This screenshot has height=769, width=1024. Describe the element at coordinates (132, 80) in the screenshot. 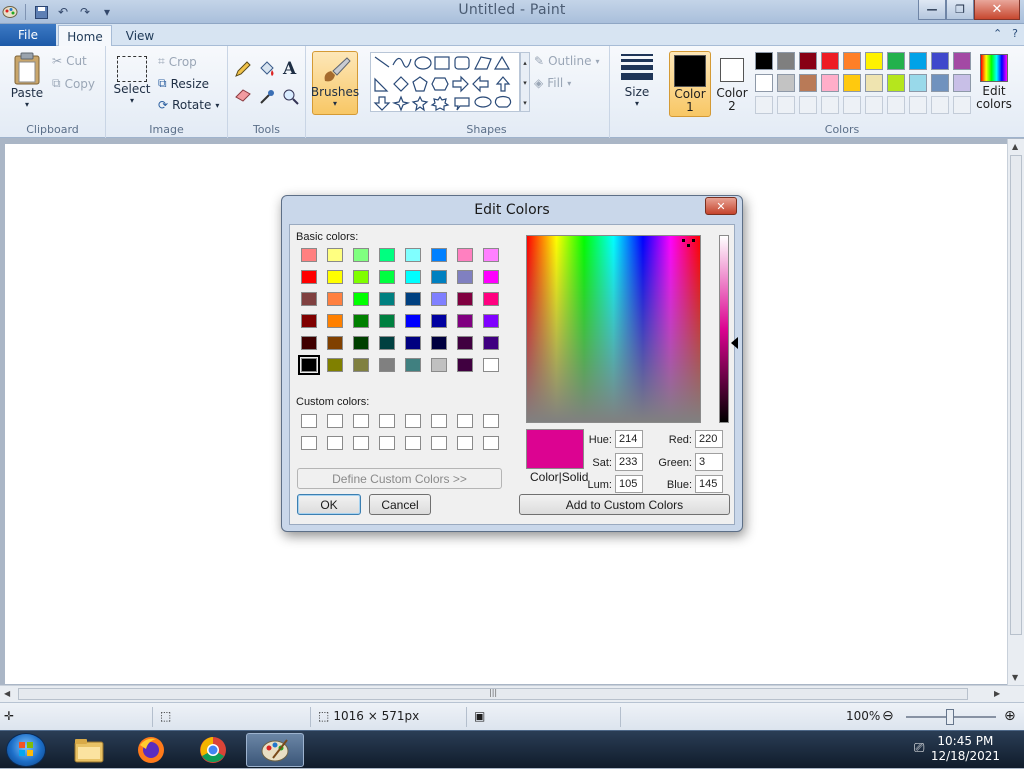

I see `select-button: Select ▾` at that location.